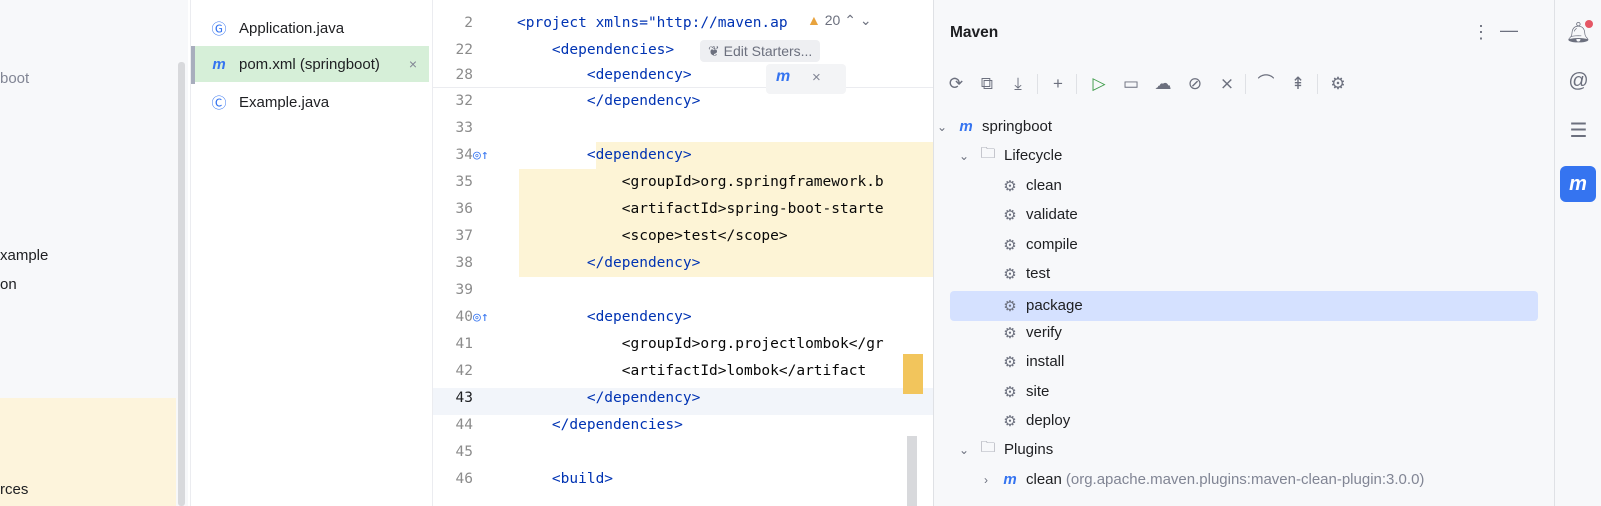 This screenshot has height=506, width=1601. What do you see at coordinates (181, 284) in the screenshot?
I see `tree-scrollbar` at bounding box center [181, 284].